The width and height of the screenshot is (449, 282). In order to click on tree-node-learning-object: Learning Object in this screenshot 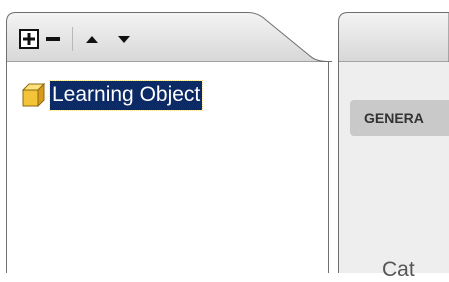, I will do `click(112, 95)`.